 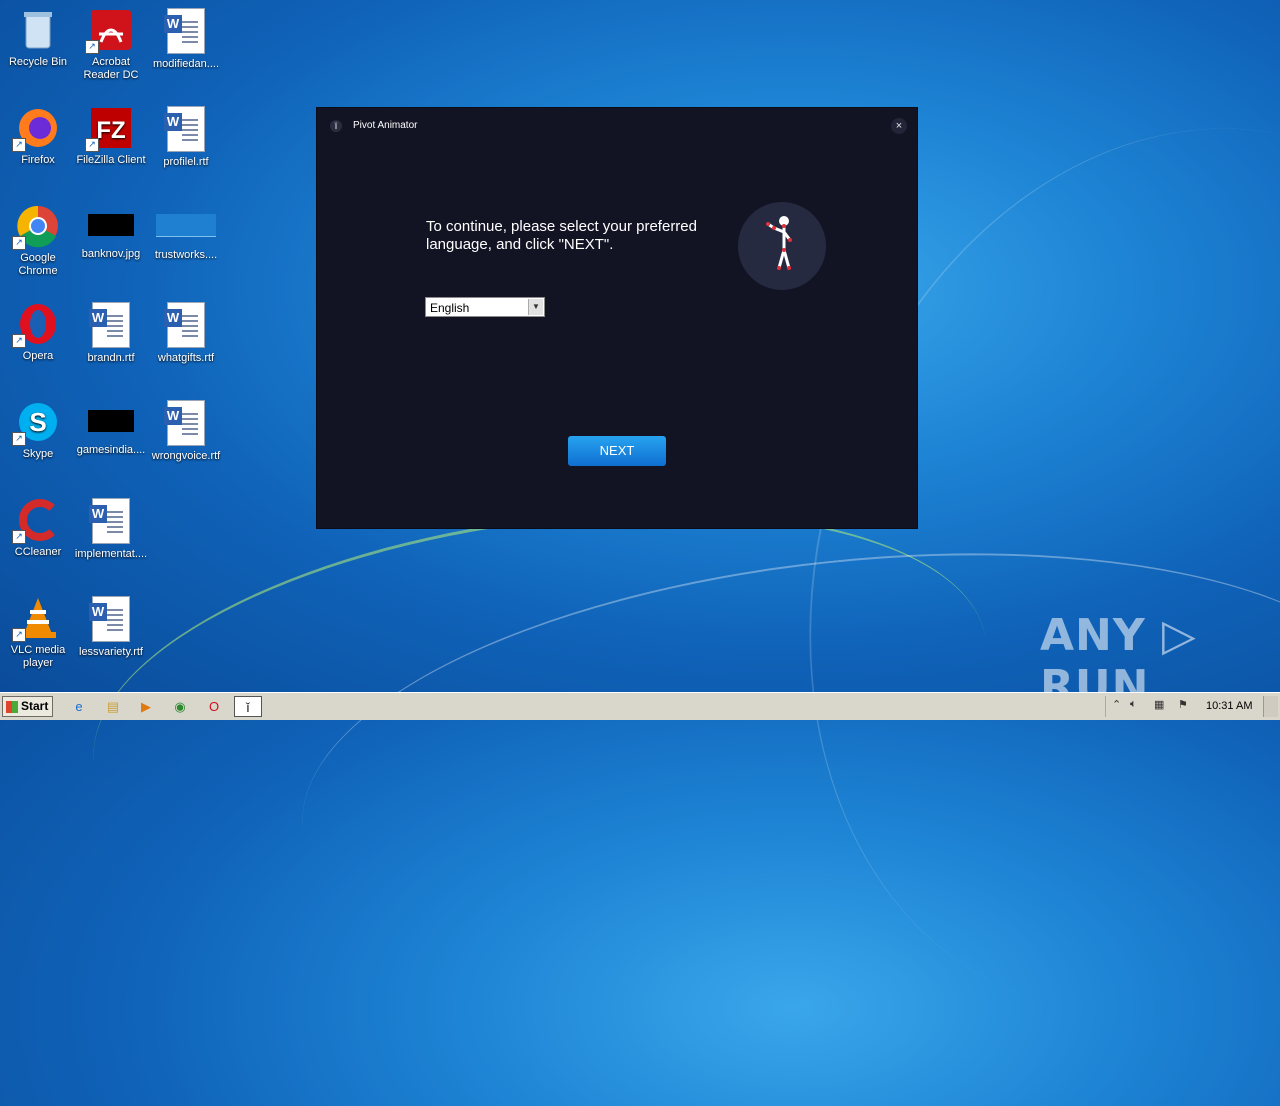 I want to click on stickfigure-app-icon: ǐ, so click(x=336, y=126).